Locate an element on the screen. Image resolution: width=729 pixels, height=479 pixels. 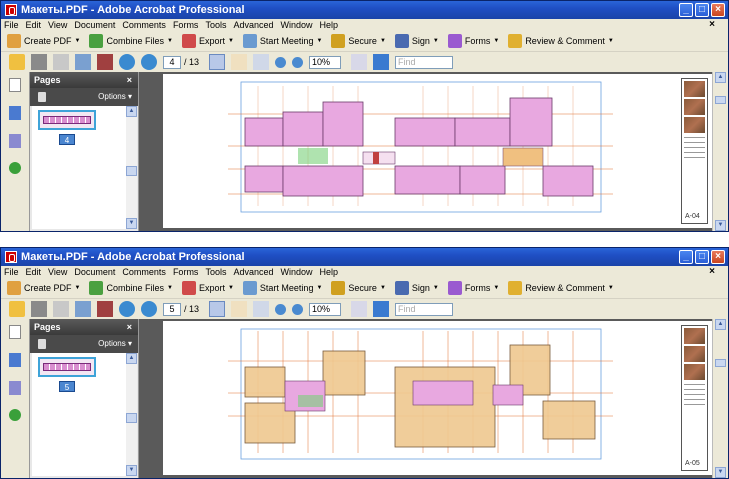
fit-width-icon is located at coordinates (381, 62).